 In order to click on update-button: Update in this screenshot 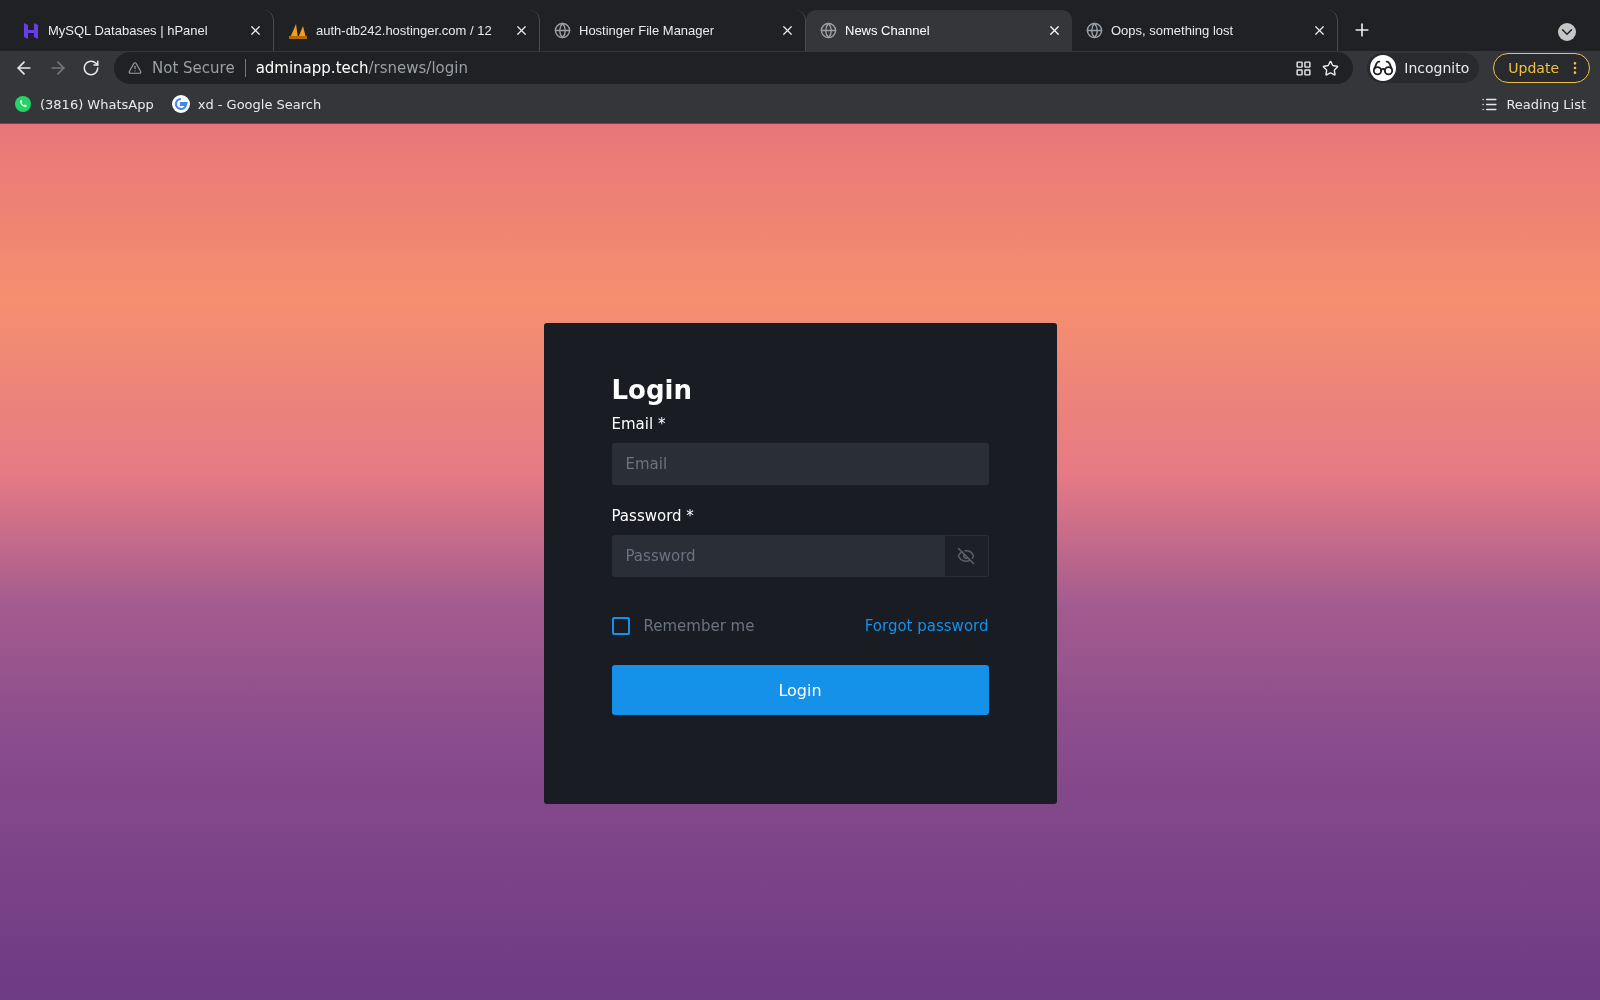, I will do `click(1541, 68)`.